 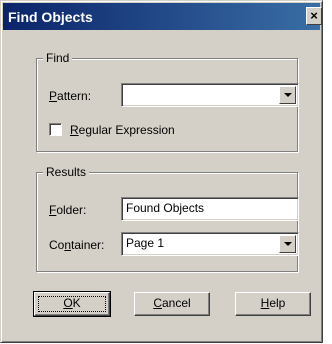 I want to click on title-bar: Find Objects ×, so click(x=162, y=16).